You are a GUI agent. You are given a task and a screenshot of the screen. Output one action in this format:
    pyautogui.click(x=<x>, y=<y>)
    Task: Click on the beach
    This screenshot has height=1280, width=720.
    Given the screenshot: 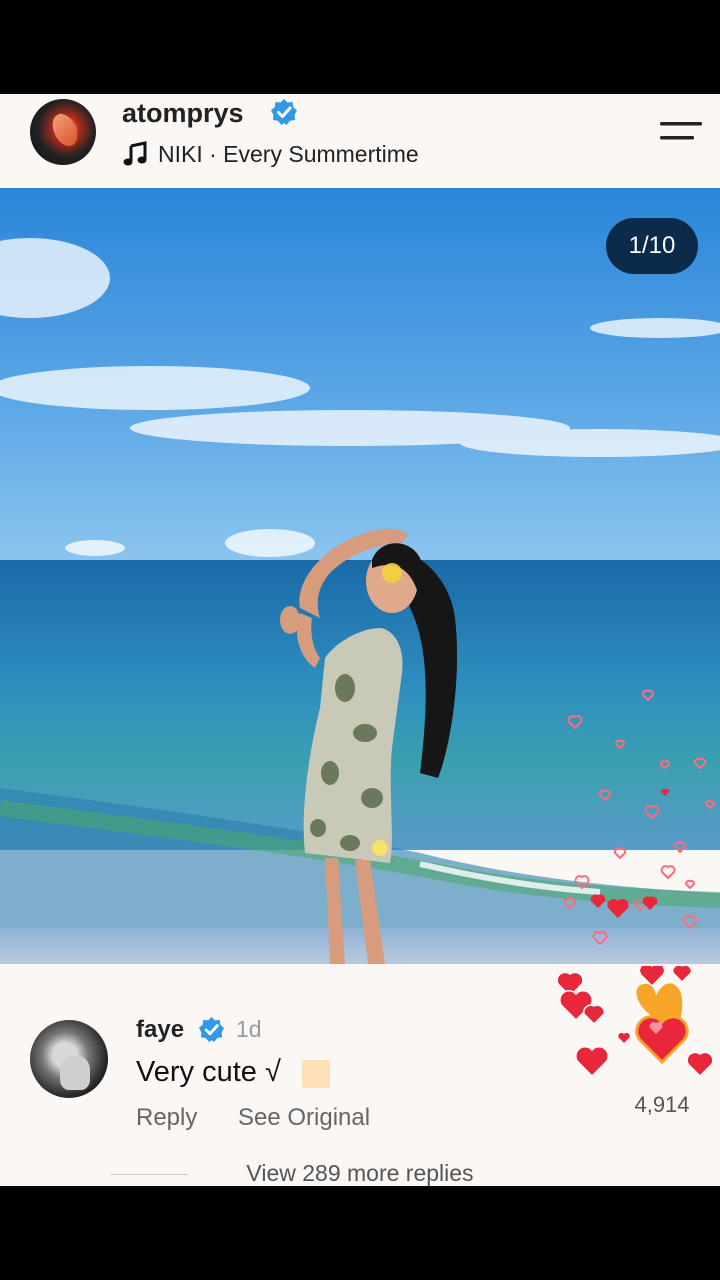 What is the action you would take?
    pyautogui.click(x=360, y=946)
    